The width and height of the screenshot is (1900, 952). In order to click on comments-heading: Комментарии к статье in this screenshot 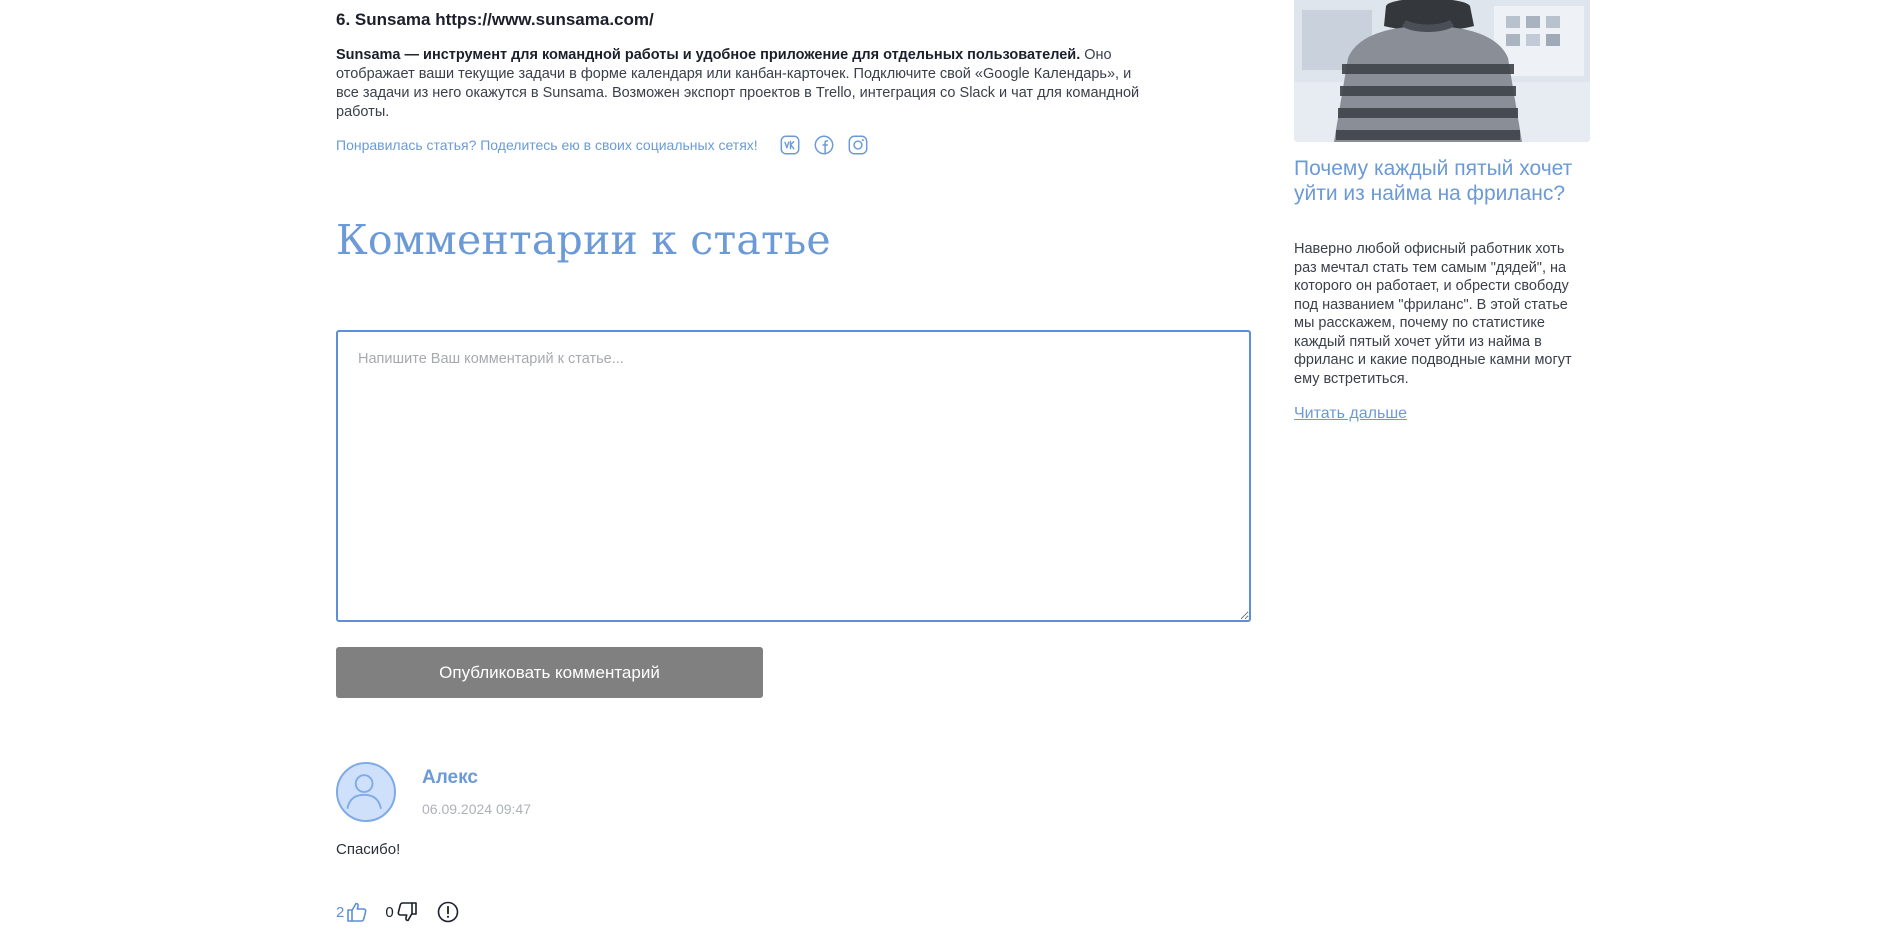, I will do `click(583, 240)`.